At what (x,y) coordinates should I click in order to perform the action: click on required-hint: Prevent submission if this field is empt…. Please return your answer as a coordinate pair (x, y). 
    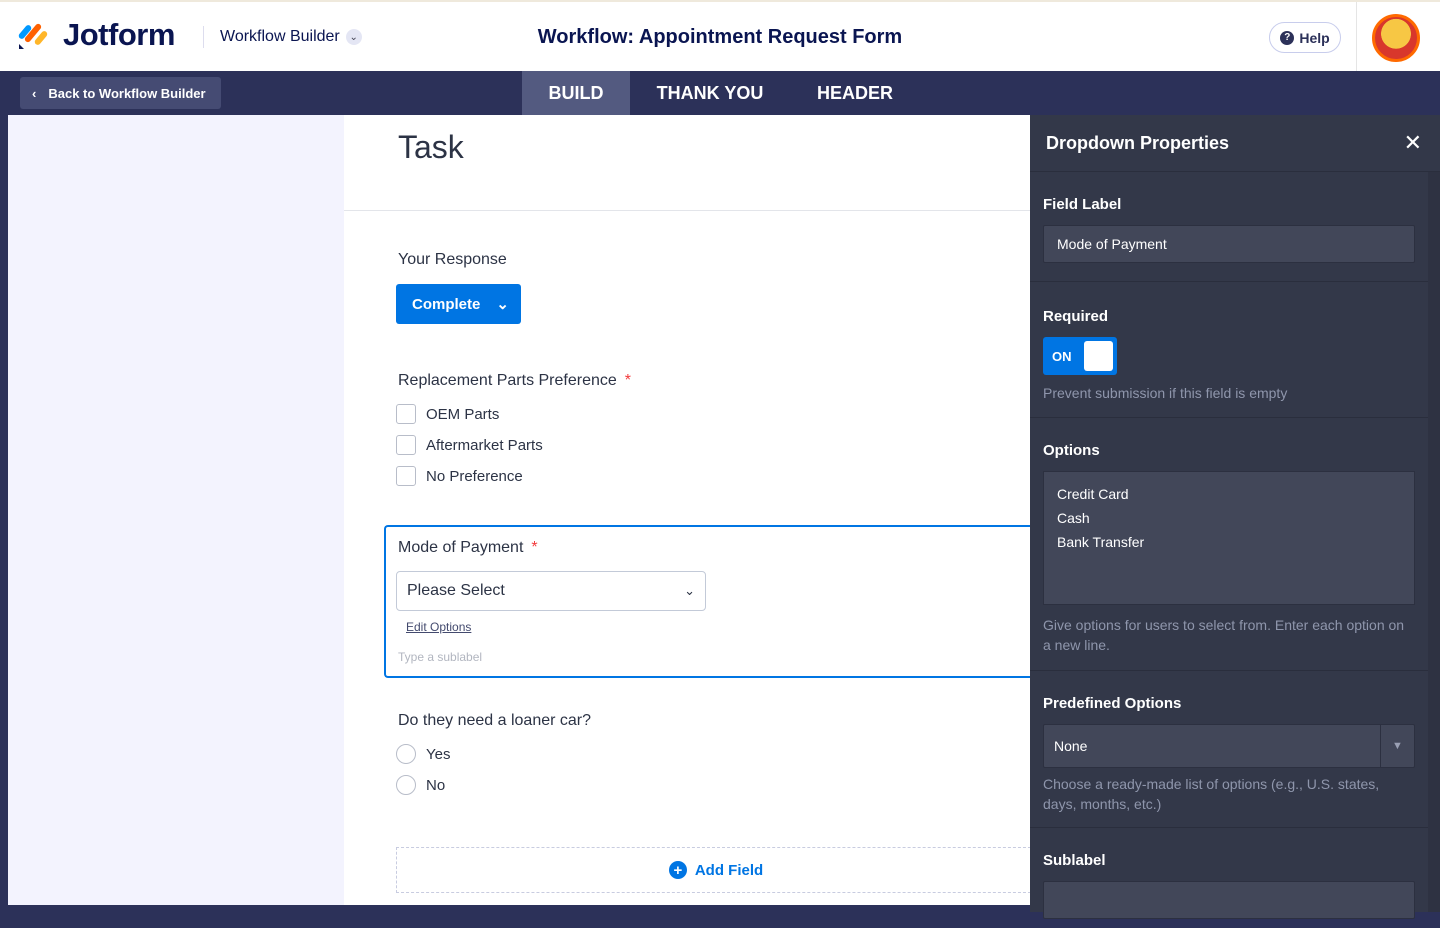
    Looking at the image, I should click on (1165, 393).